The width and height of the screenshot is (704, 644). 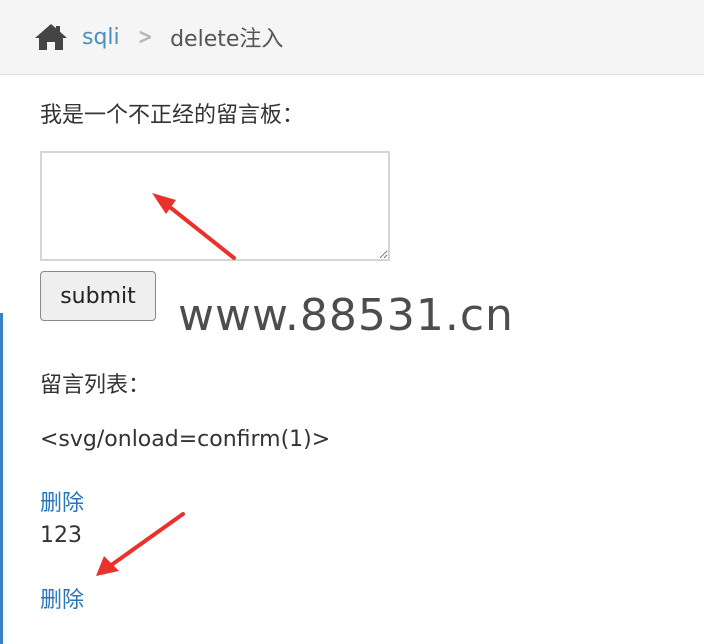 I want to click on breadcrumb: sqli > delete注入, so click(x=352, y=37).